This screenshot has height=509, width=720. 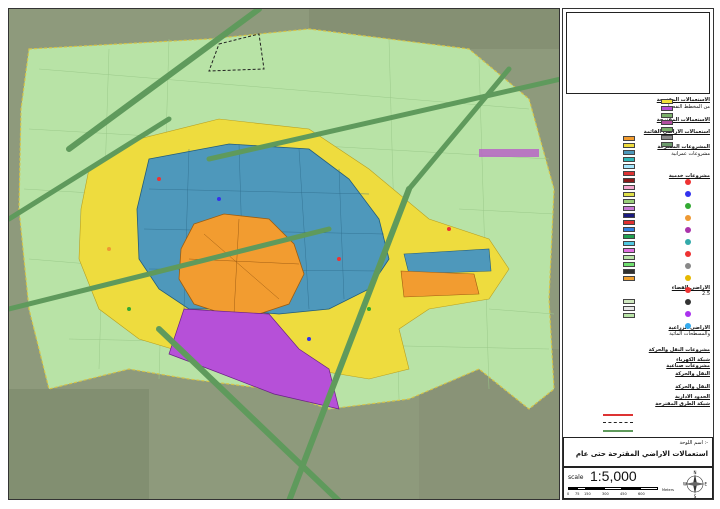 I want to click on compass-s: S, so click(x=695, y=496).